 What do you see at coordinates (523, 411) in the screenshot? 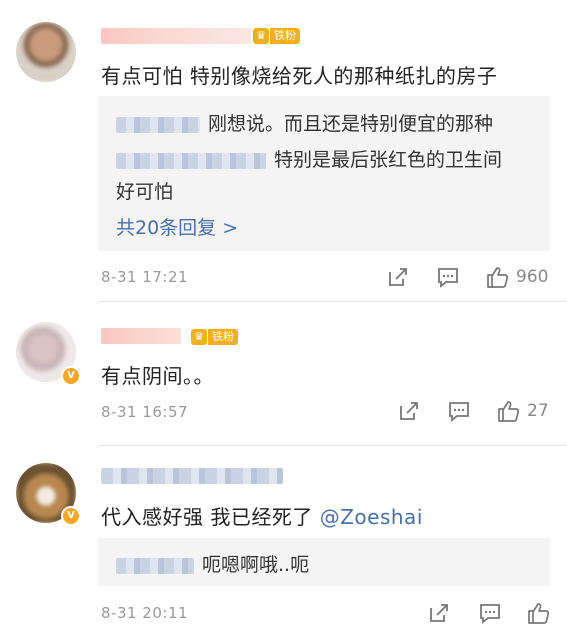
I see `like-button: 27` at bounding box center [523, 411].